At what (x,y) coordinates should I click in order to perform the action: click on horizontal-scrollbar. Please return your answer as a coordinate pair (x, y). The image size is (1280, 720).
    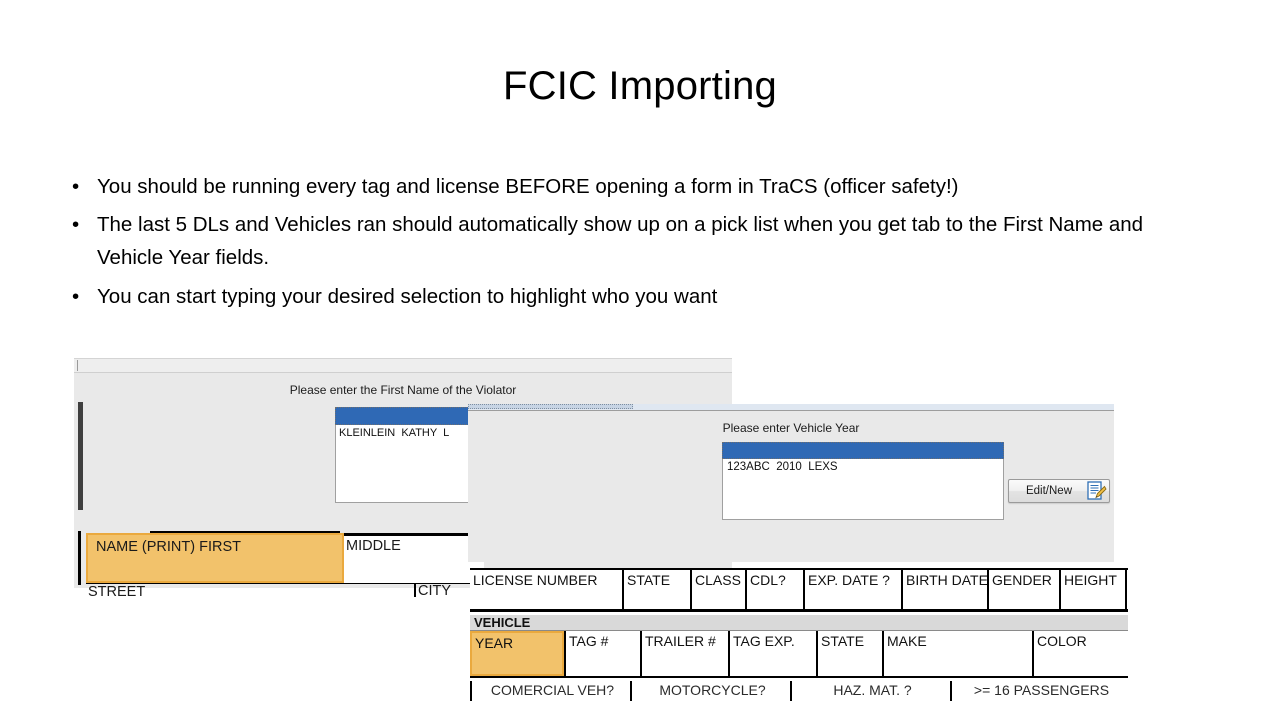
    Looking at the image, I should click on (791, 407).